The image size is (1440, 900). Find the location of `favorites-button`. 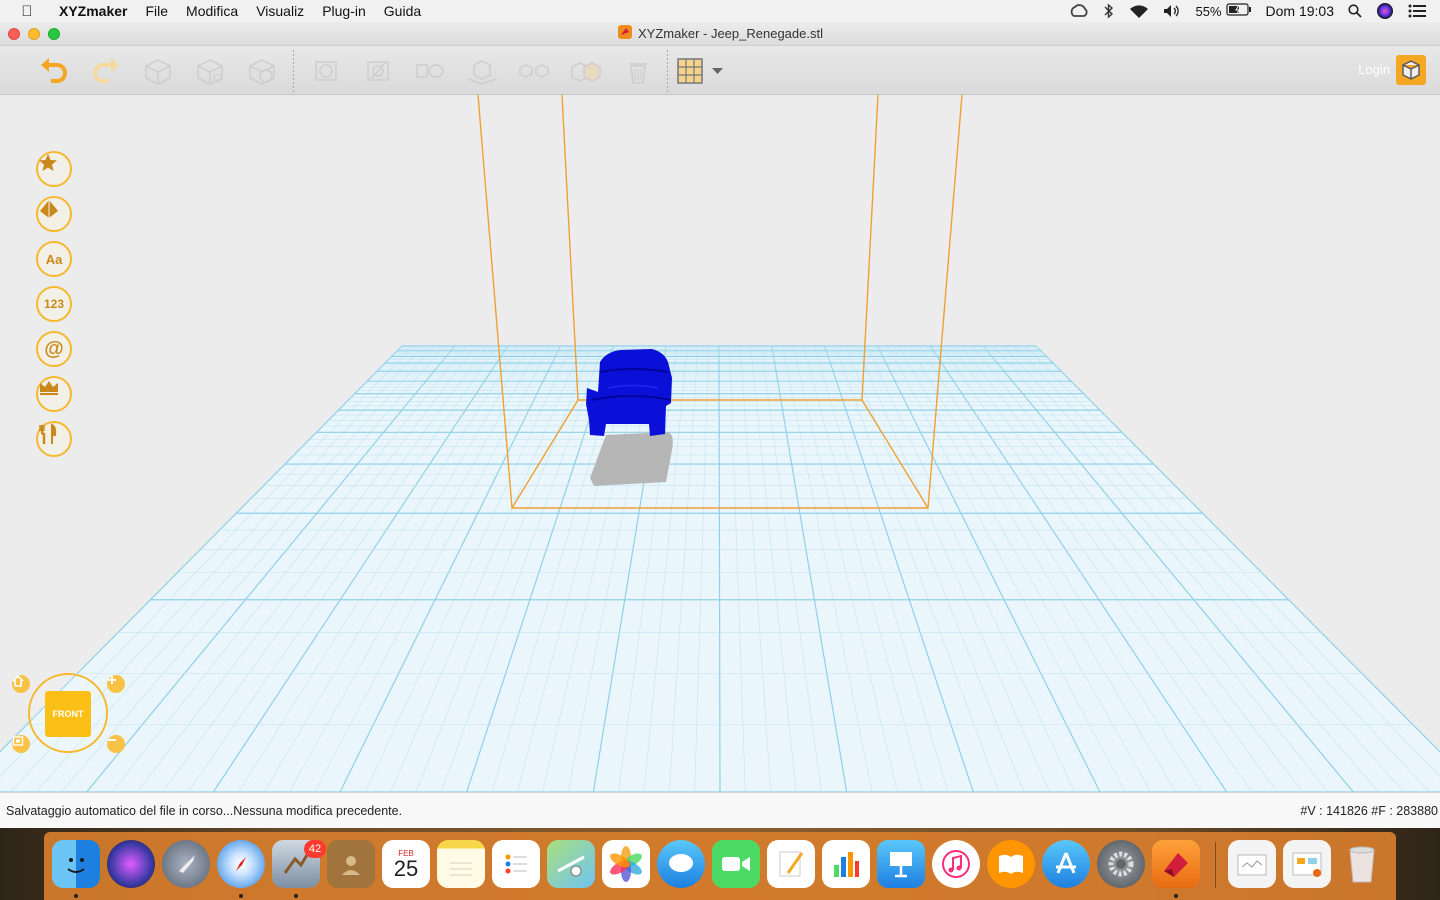

favorites-button is located at coordinates (54, 169).